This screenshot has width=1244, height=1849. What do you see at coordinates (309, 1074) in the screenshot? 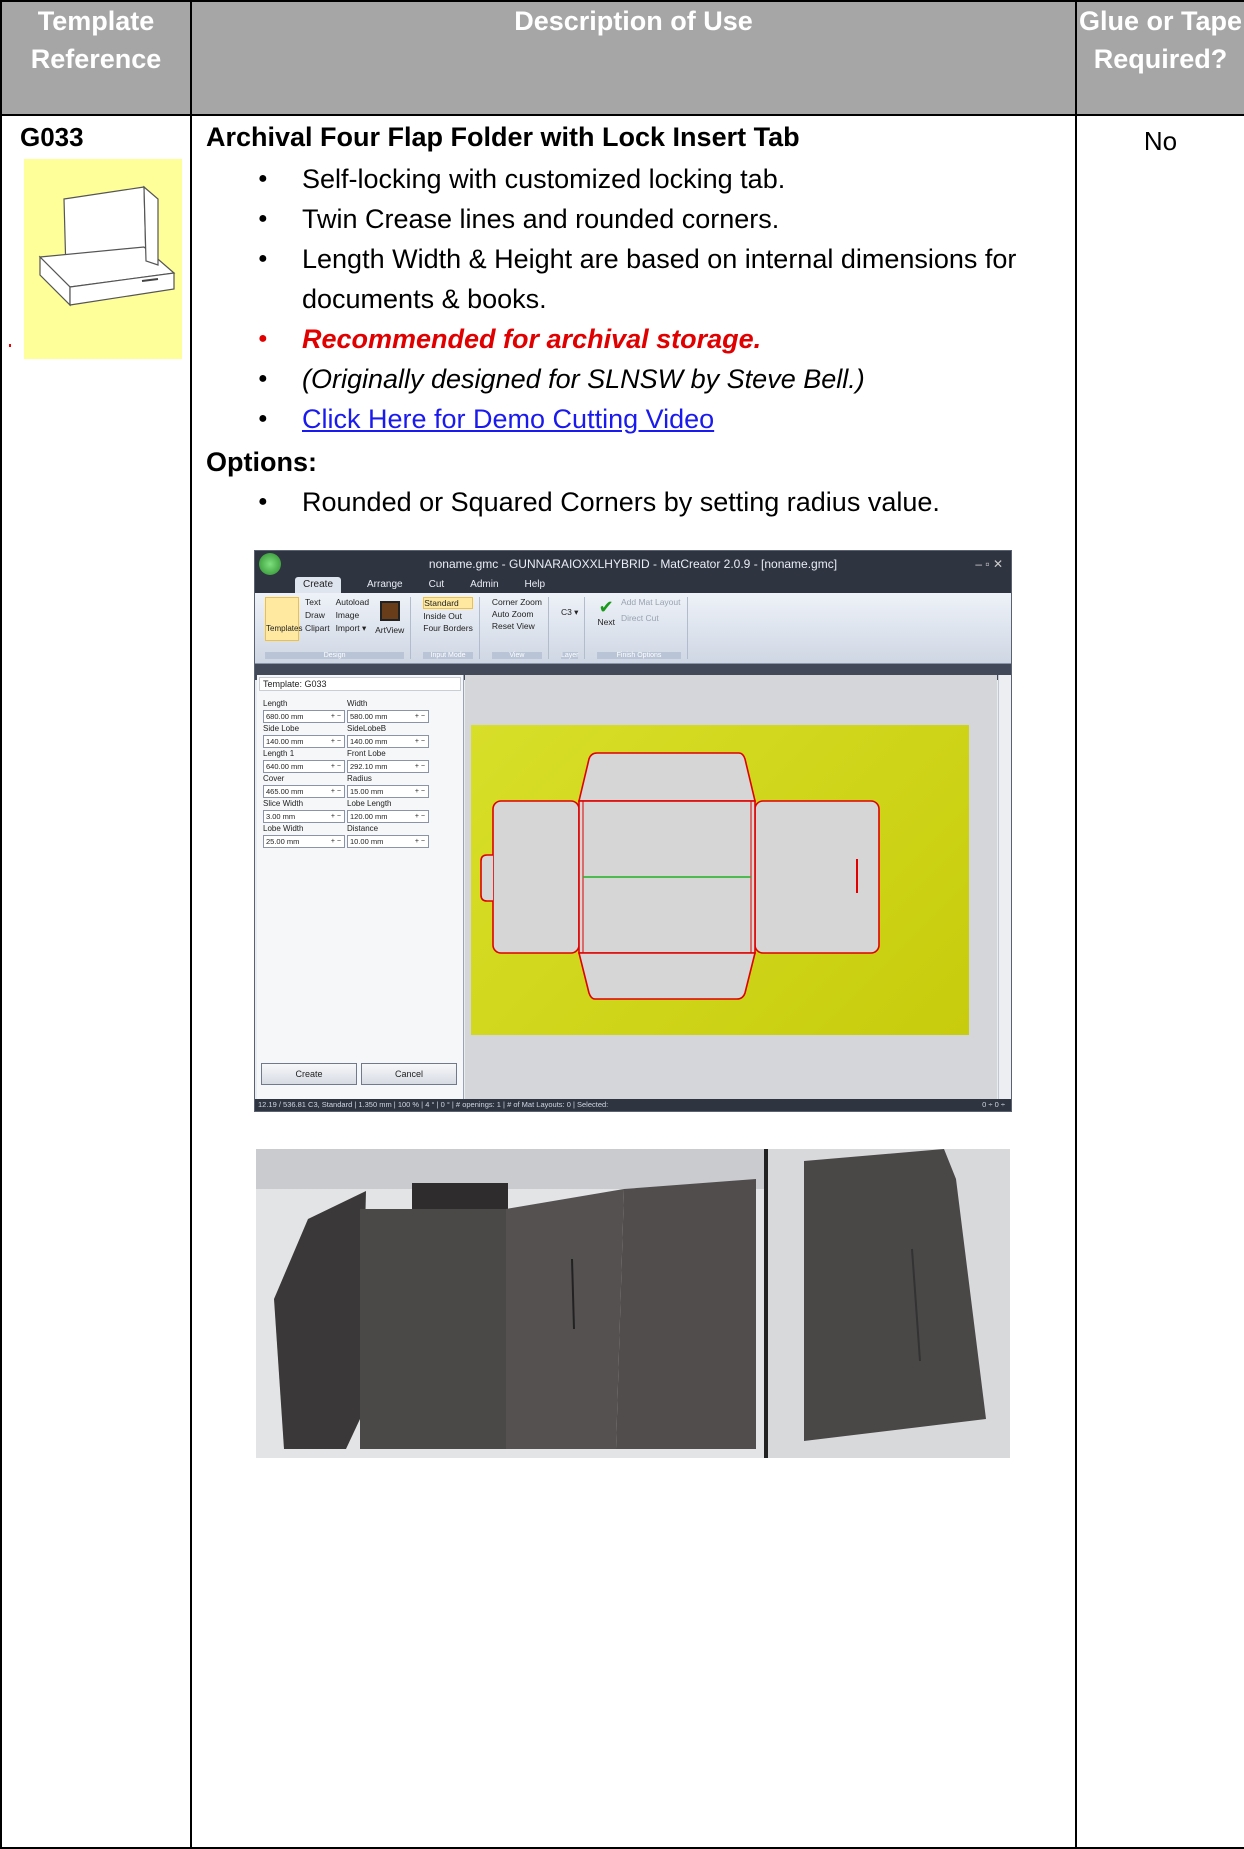
I see `create-button: Create` at bounding box center [309, 1074].